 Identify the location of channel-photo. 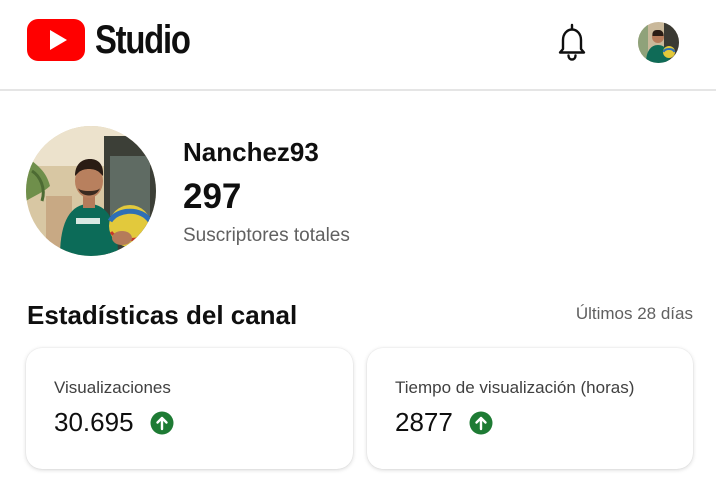
(91, 191).